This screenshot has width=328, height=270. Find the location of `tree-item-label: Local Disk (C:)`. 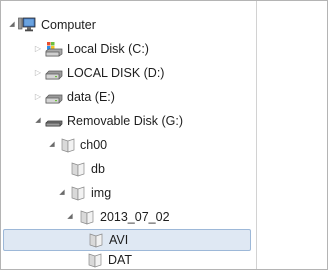

tree-item-label: Local Disk (C:) is located at coordinates (108, 49).